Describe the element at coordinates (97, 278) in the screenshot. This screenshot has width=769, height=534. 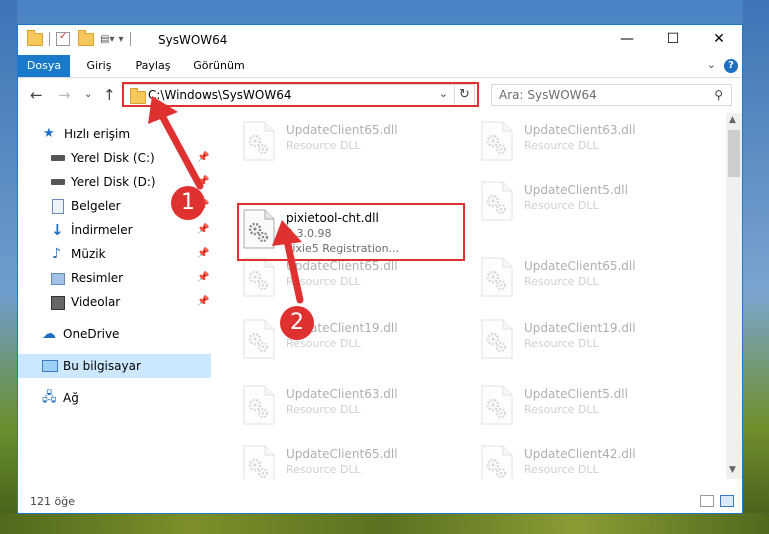
I see `sidebar-item-label: Resimler` at that location.